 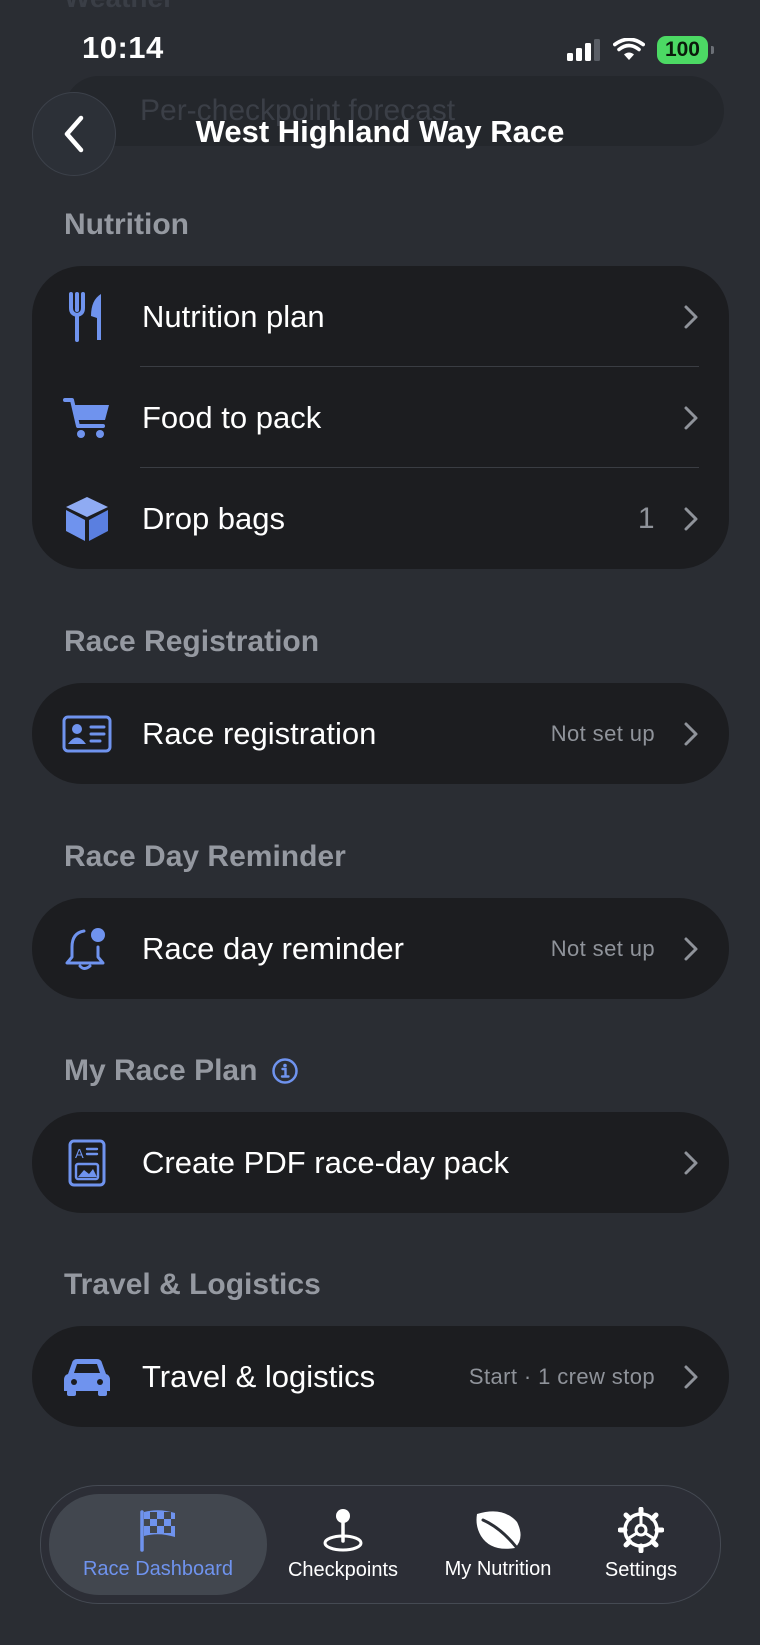 What do you see at coordinates (583, 50) in the screenshot?
I see `cellular-signal-icon` at bounding box center [583, 50].